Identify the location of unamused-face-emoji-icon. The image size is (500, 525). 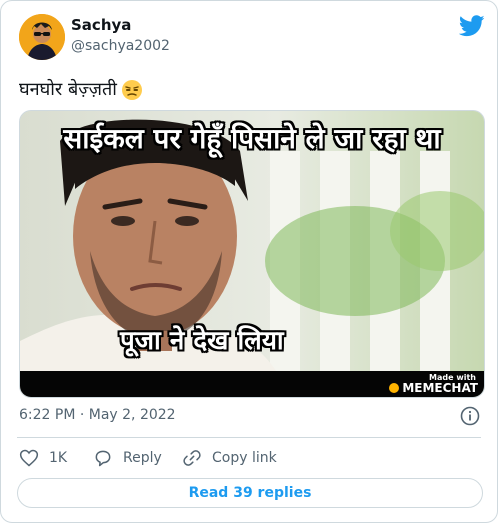
(131, 90).